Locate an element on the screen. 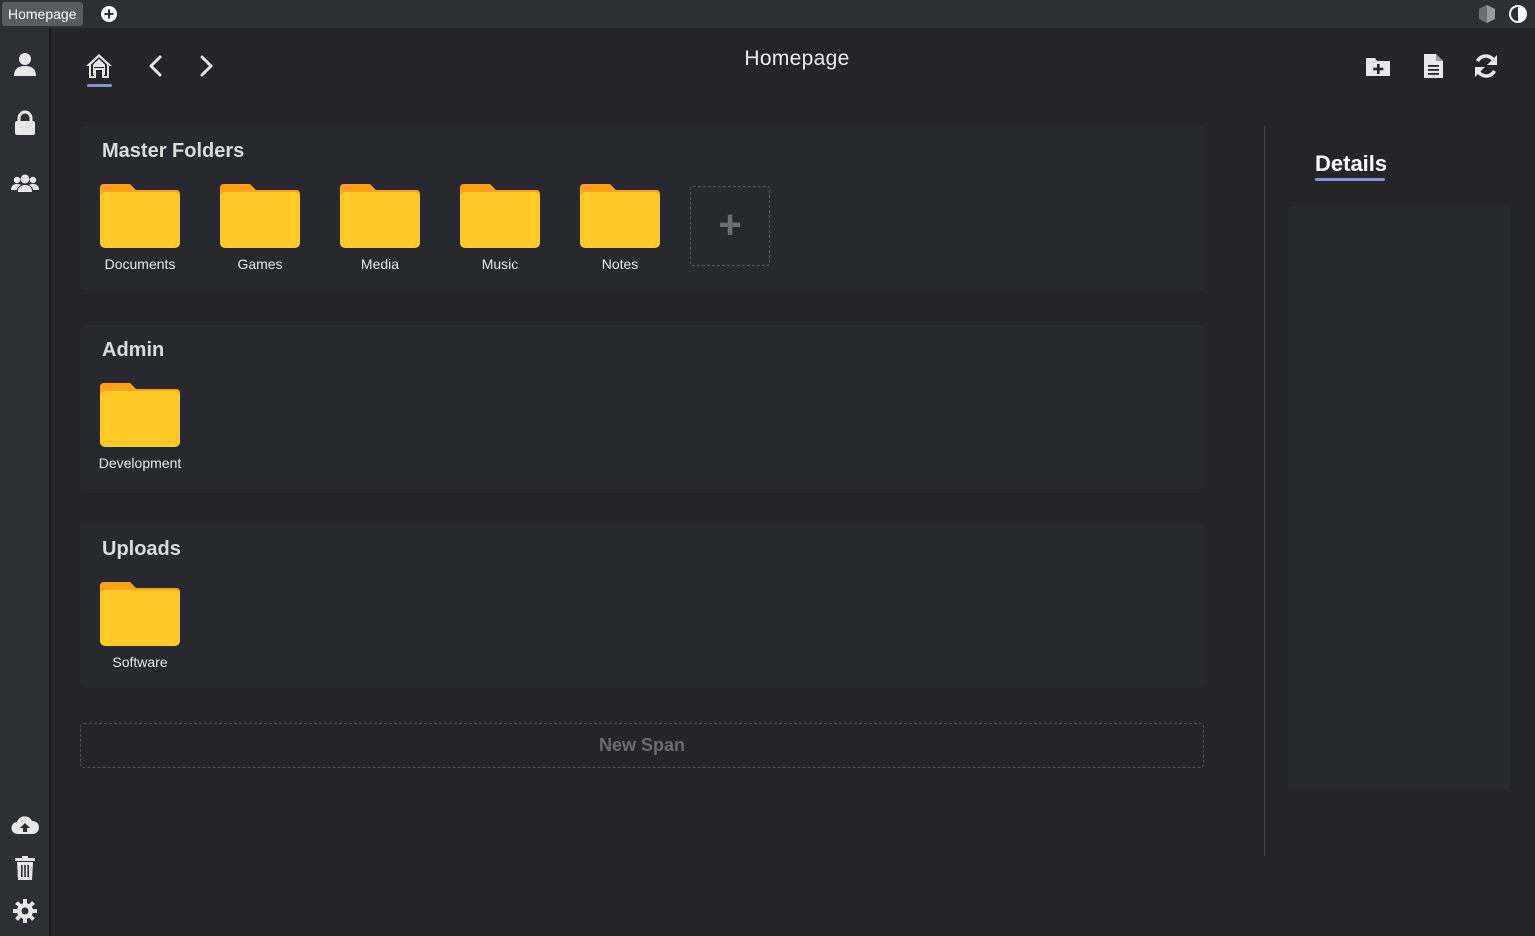 This screenshot has width=1535, height=936. folder-label: Development is located at coordinates (140, 463).